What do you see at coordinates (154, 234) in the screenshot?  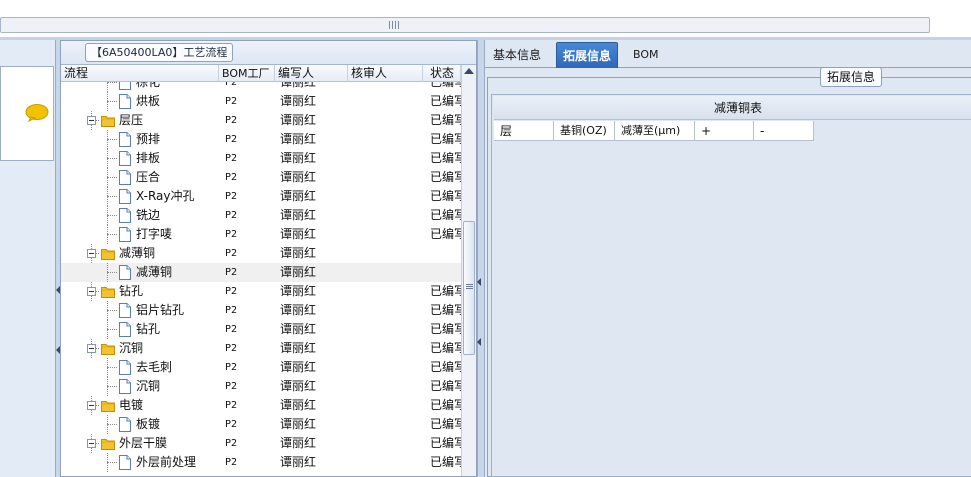 I see `tree-node-label: 打字唛` at bounding box center [154, 234].